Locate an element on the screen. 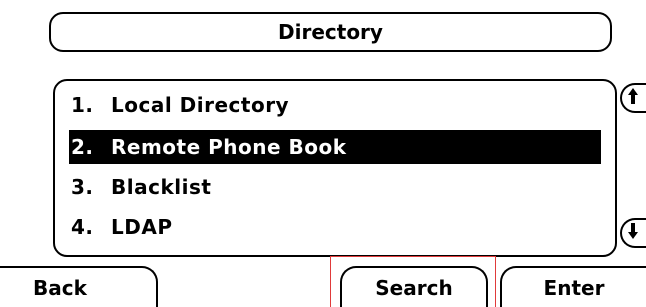 This screenshot has height=307, width=646. page-title: Directory is located at coordinates (330, 32).